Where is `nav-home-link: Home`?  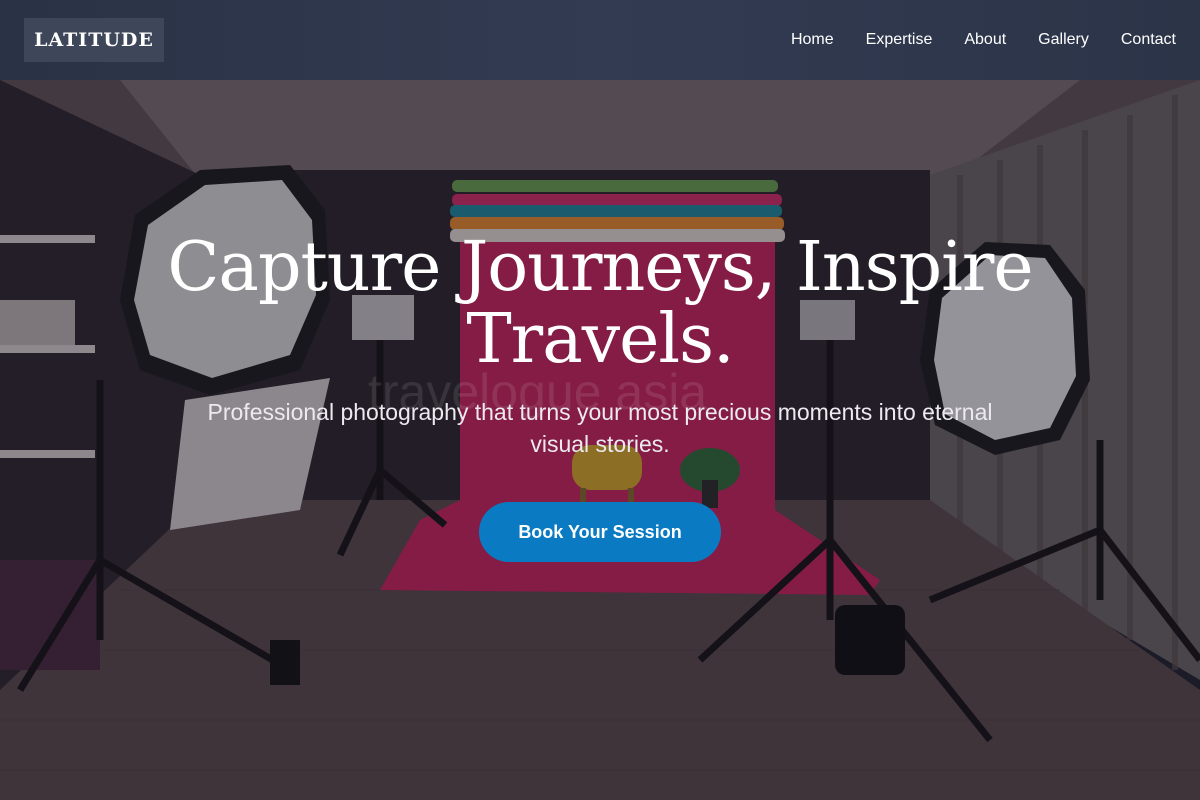 nav-home-link: Home is located at coordinates (812, 40).